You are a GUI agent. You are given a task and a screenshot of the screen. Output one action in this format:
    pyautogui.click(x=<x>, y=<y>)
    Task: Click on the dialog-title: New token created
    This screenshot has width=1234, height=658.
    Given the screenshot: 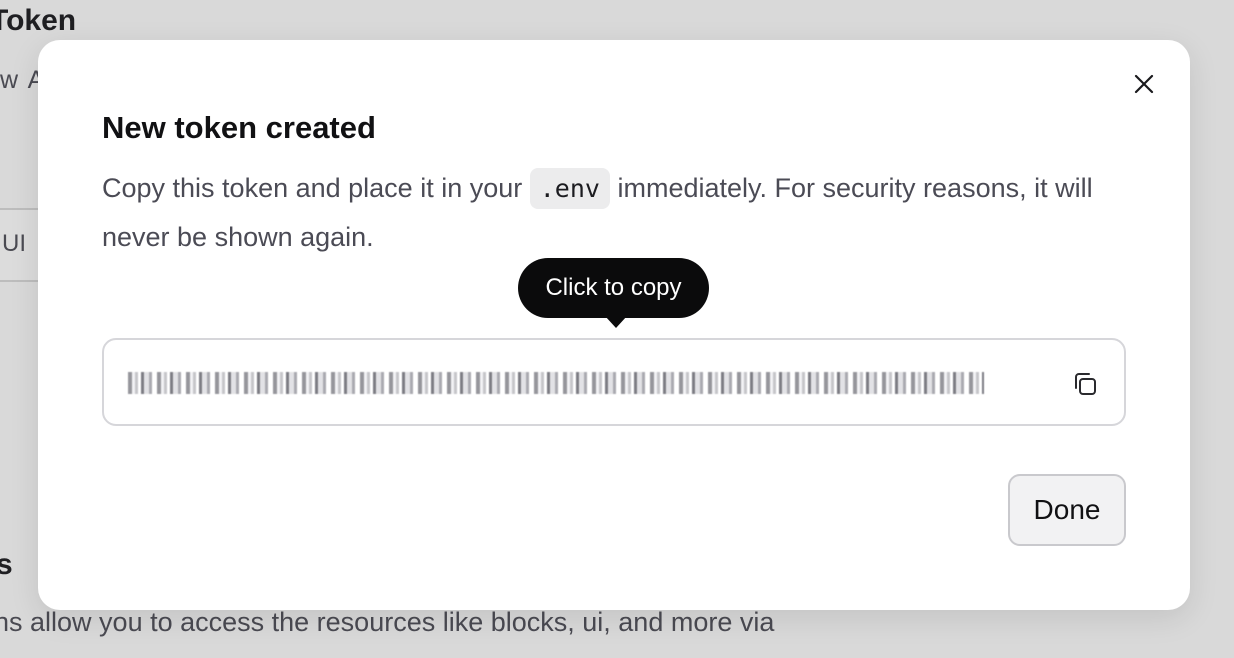 What is the action you would take?
    pyautogui.click(x=239, y=127)
    